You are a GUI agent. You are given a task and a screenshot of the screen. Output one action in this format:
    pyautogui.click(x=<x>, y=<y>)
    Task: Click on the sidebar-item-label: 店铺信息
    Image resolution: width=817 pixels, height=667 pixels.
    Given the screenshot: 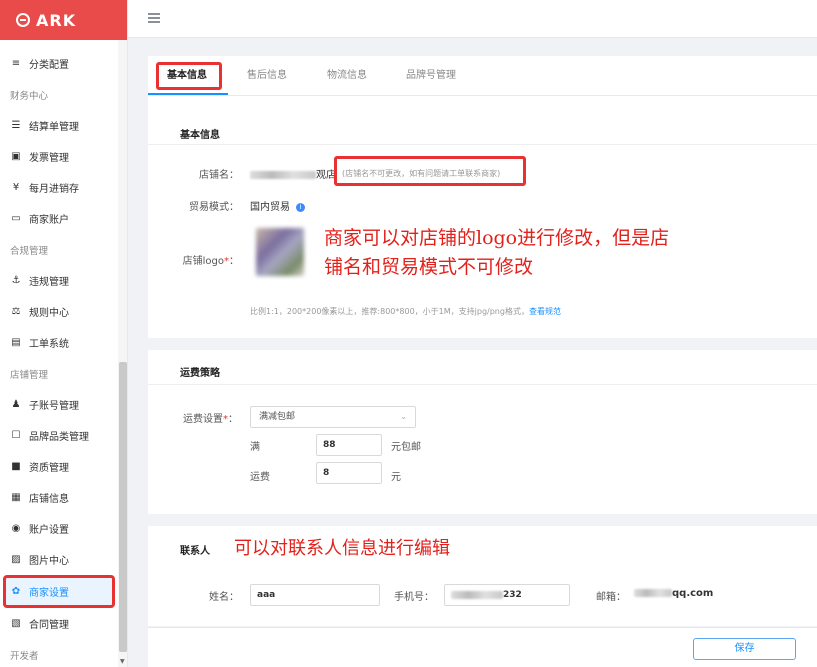 What is the action you would take?
    pyautogui.click(x=49, y=499)
    